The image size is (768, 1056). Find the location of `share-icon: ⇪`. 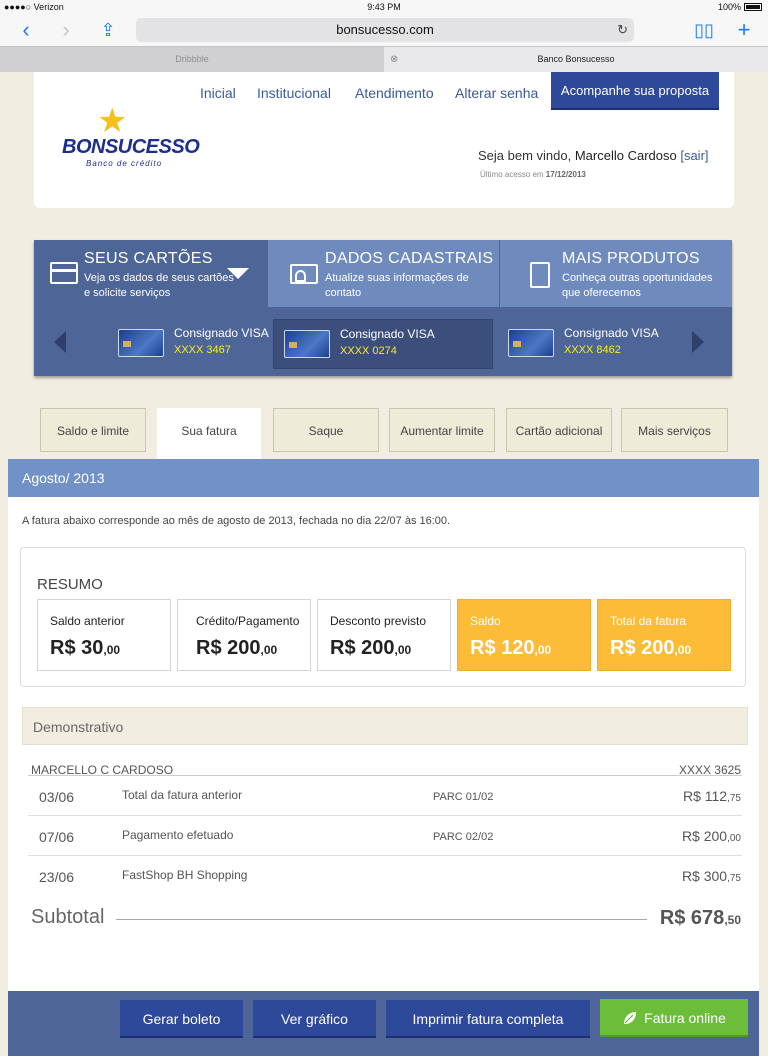

share-icon: ⇪ is located at coordinates (108, 30).